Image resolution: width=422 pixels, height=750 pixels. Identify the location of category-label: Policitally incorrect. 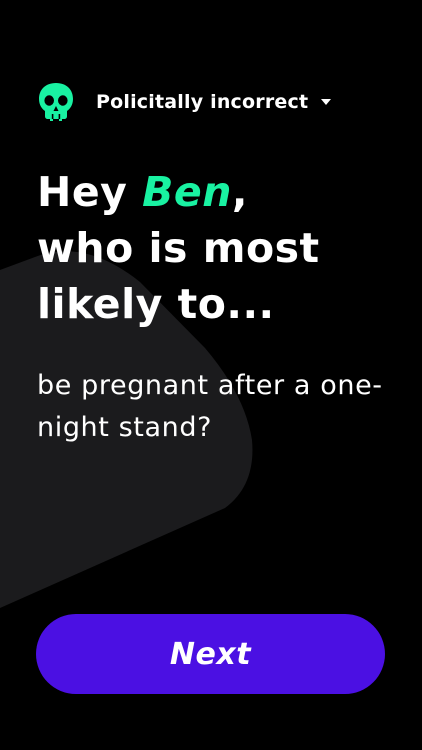
(202, 102).